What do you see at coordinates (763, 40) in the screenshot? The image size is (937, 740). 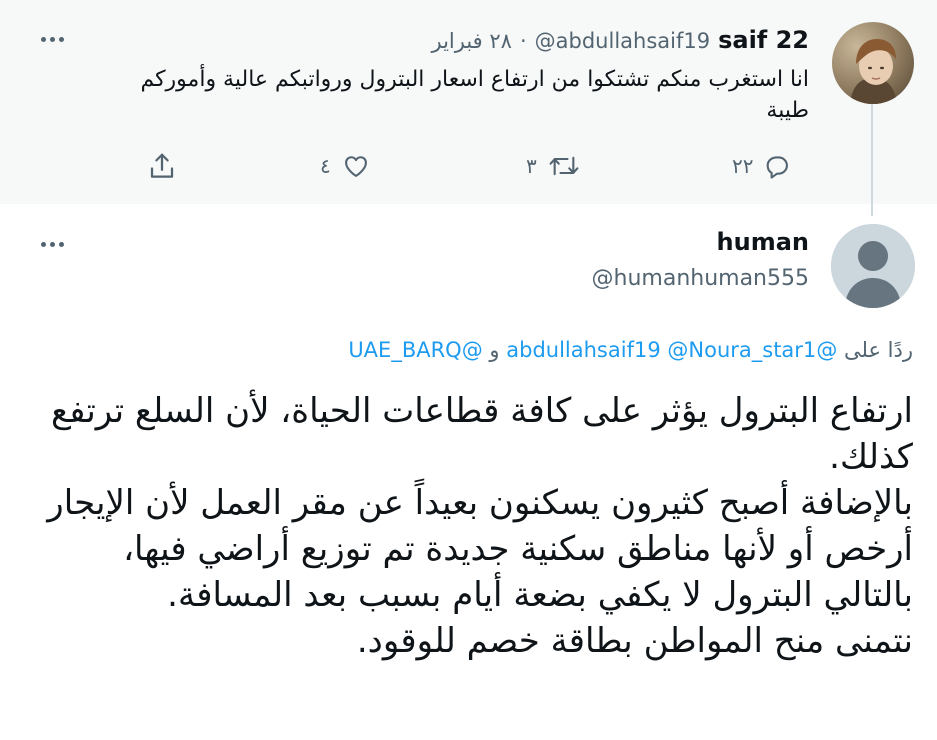 I see `parent-display-name: saif 22` at bounding box center [763, 40].